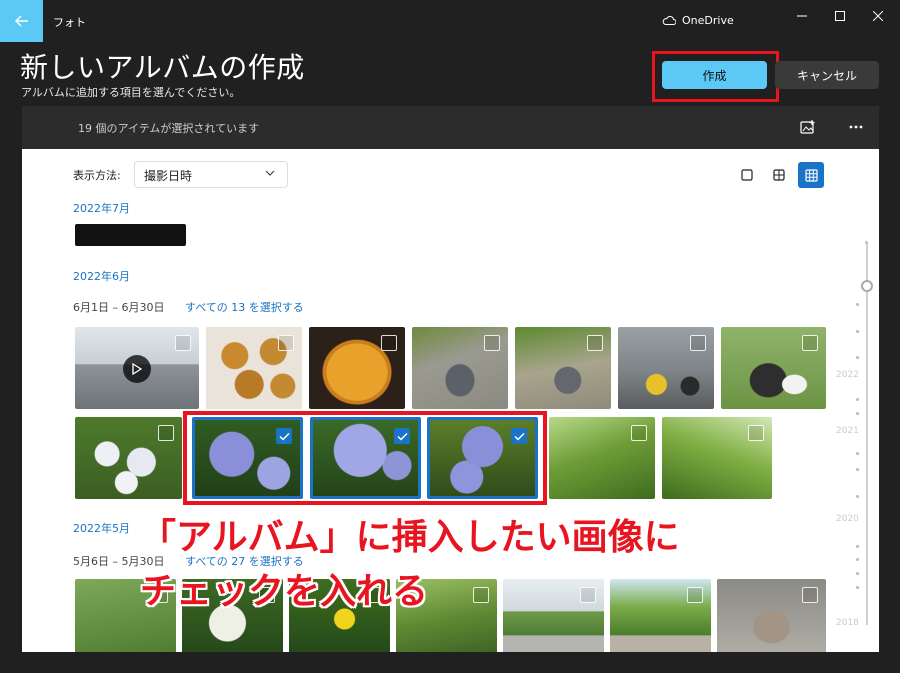 This screenshot has width=900, height=673. What do you see at coordinates (450, 21) in the screenshot?
I see `title-bar: フォト OneDrive` at bounding box center [450, 21].